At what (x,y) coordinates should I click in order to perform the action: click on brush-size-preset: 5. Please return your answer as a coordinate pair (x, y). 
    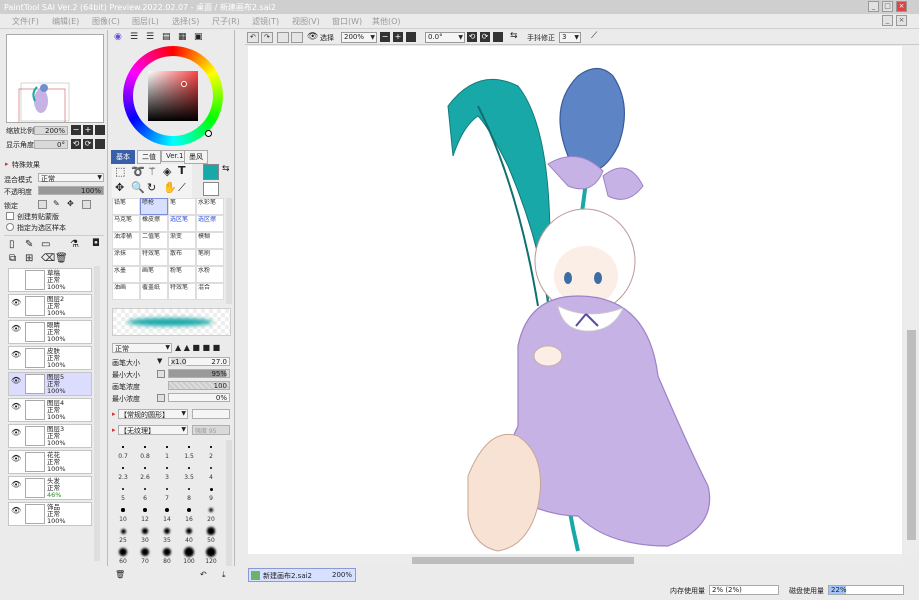
    Looking at the image, I should click on (123, 492).